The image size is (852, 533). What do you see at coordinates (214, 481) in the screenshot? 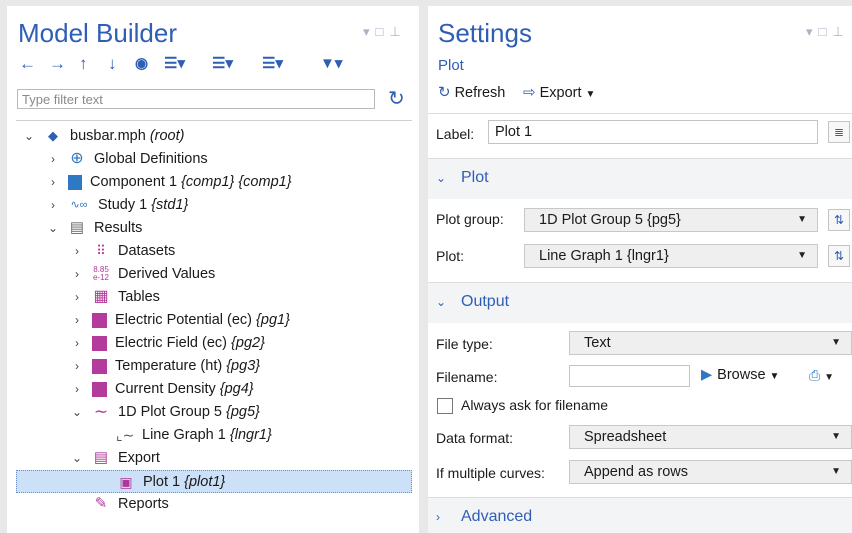
I see `tree-node-plot1: ▣ Plot 1 {plot1}` at bounding box center [214, 481].